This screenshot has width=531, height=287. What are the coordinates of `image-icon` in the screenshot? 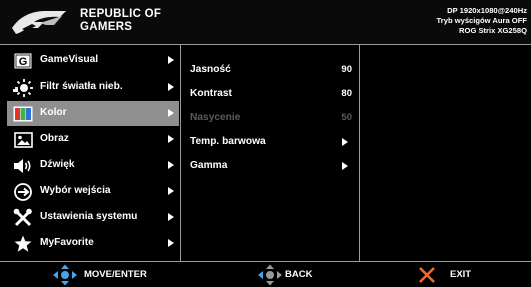 It's located at (23, 139).